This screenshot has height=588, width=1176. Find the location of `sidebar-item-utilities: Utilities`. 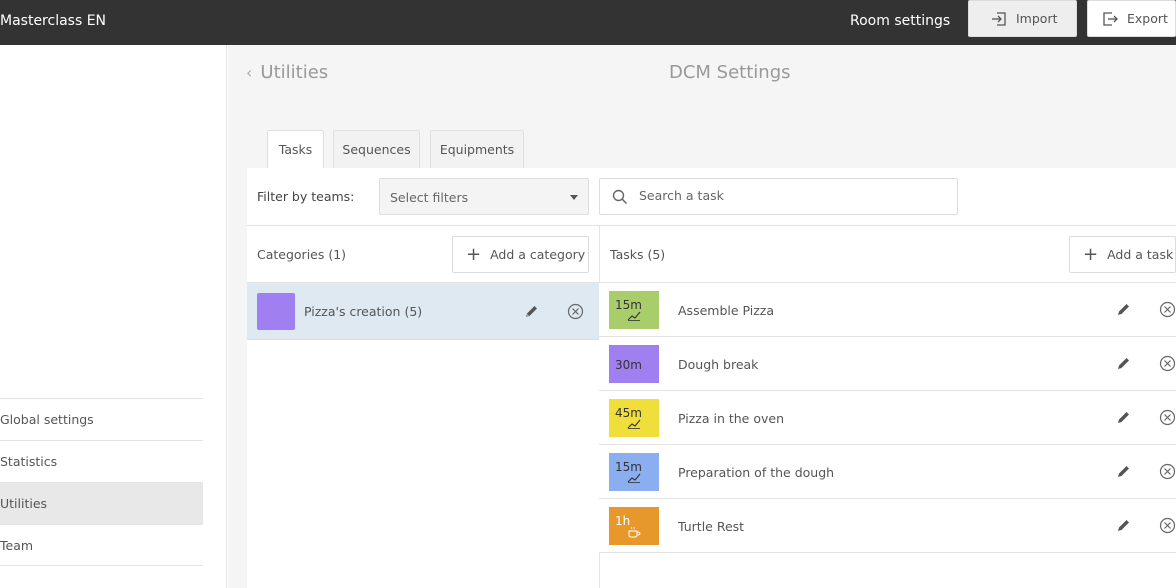

sidebar-item-utilities: Utilities is located at coordinates (101, 503).